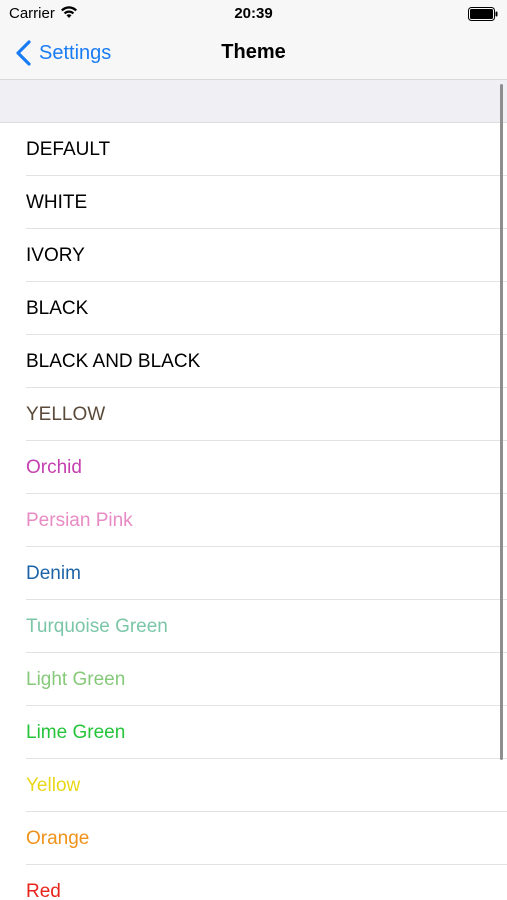 The height and width of the screenshot is (900, 507). Describe the element at coordinates (76, 732) in the screenshot. I see `theme-option-label: Lime Green` at that location.